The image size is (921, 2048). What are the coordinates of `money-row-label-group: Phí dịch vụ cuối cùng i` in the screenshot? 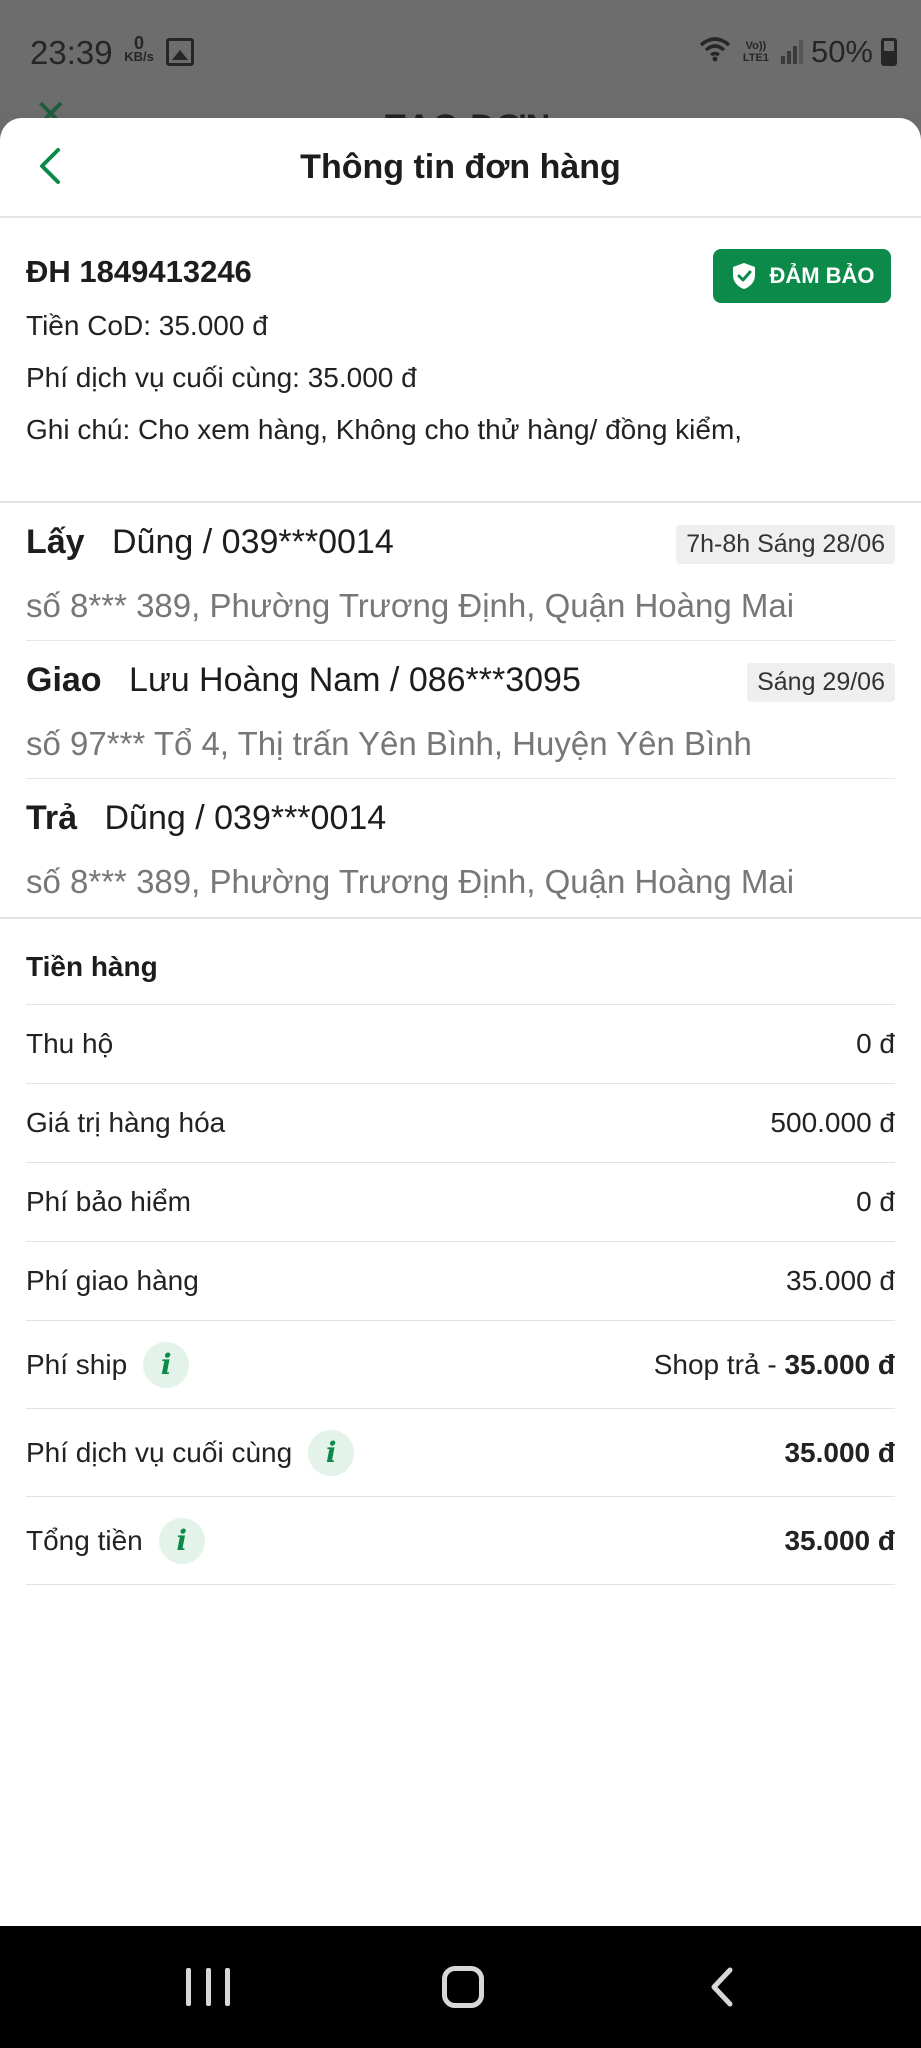 It's located at (190, 1452).